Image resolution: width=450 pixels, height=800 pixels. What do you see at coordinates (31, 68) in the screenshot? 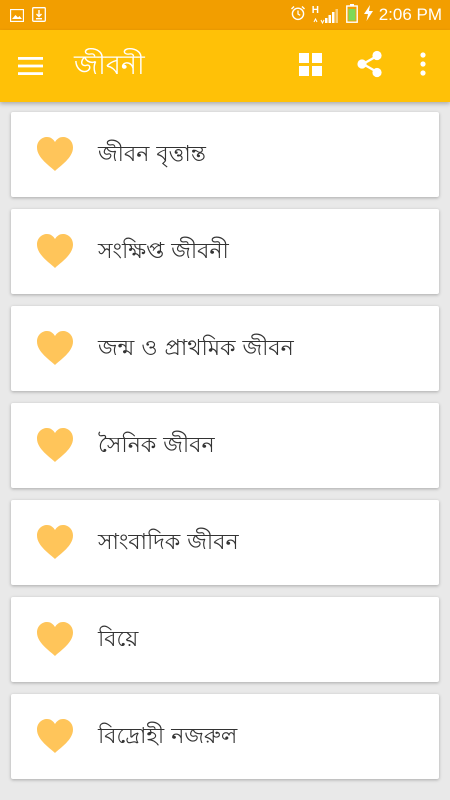
I see `hamburger-menu-icon` at bounding box center [31, 68].